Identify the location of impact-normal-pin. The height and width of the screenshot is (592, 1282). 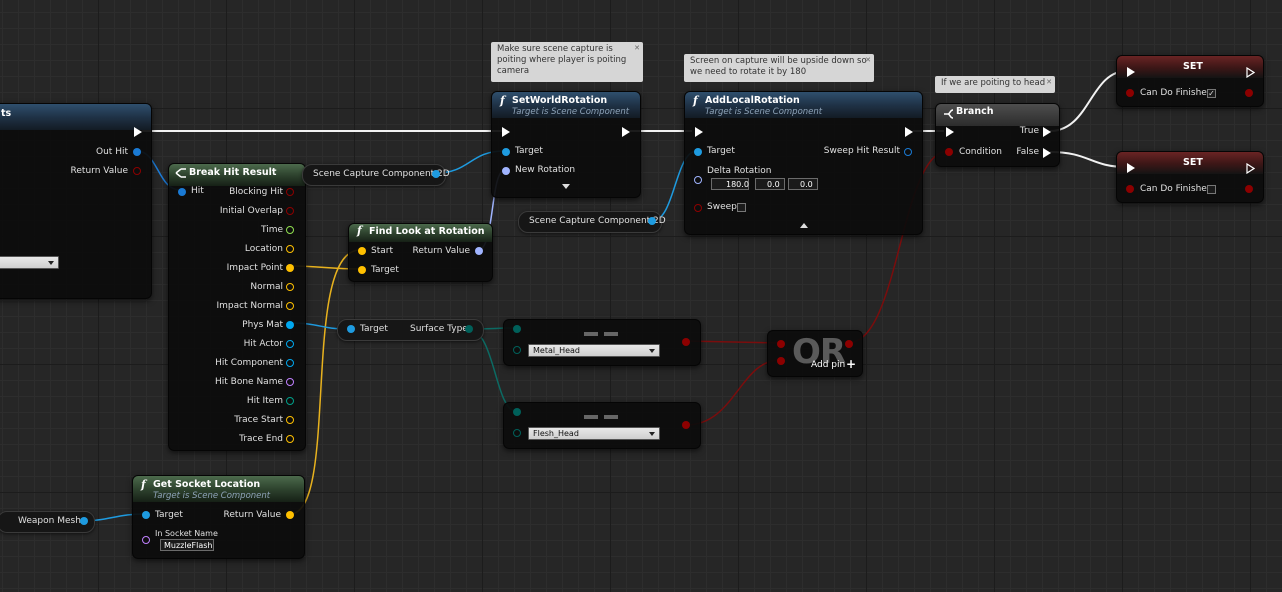
(290, 306).